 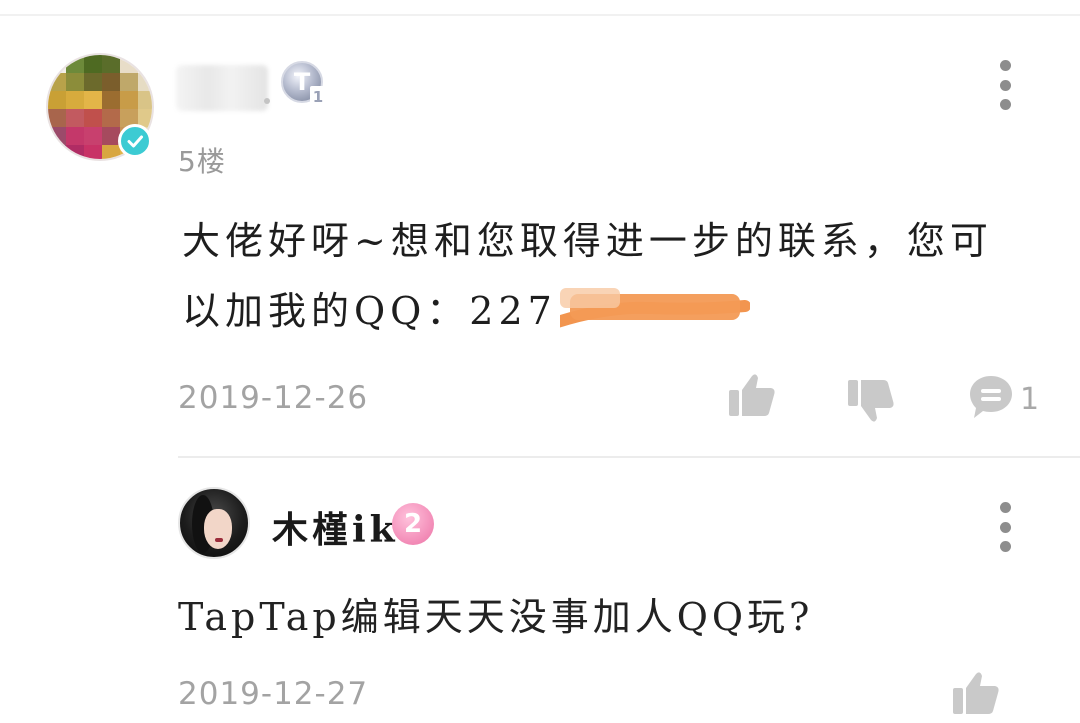 I want to click on thumbs-down-icon, so click(x=871, y=401).